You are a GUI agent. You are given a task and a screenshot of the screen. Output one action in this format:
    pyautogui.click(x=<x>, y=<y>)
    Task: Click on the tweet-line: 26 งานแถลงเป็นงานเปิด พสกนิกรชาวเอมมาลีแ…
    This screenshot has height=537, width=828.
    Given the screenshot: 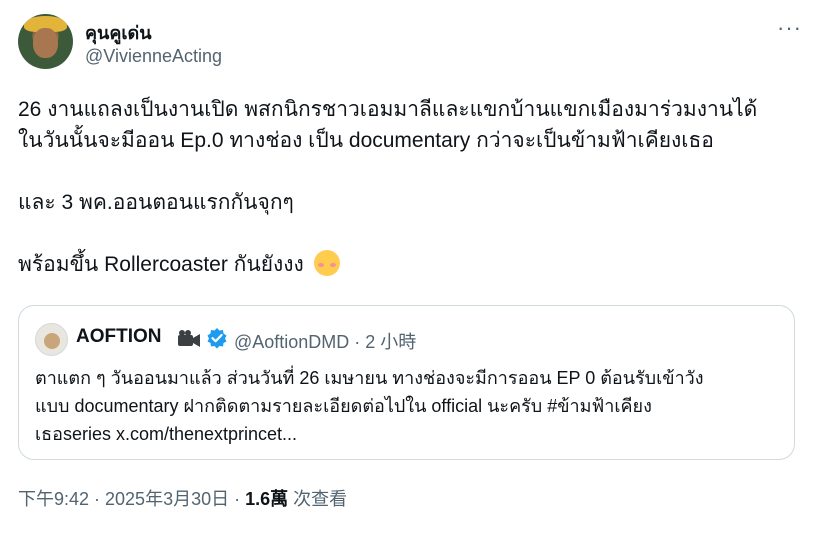 What is the action you would take?
    pyautogui.click(x=388, y=109)
    